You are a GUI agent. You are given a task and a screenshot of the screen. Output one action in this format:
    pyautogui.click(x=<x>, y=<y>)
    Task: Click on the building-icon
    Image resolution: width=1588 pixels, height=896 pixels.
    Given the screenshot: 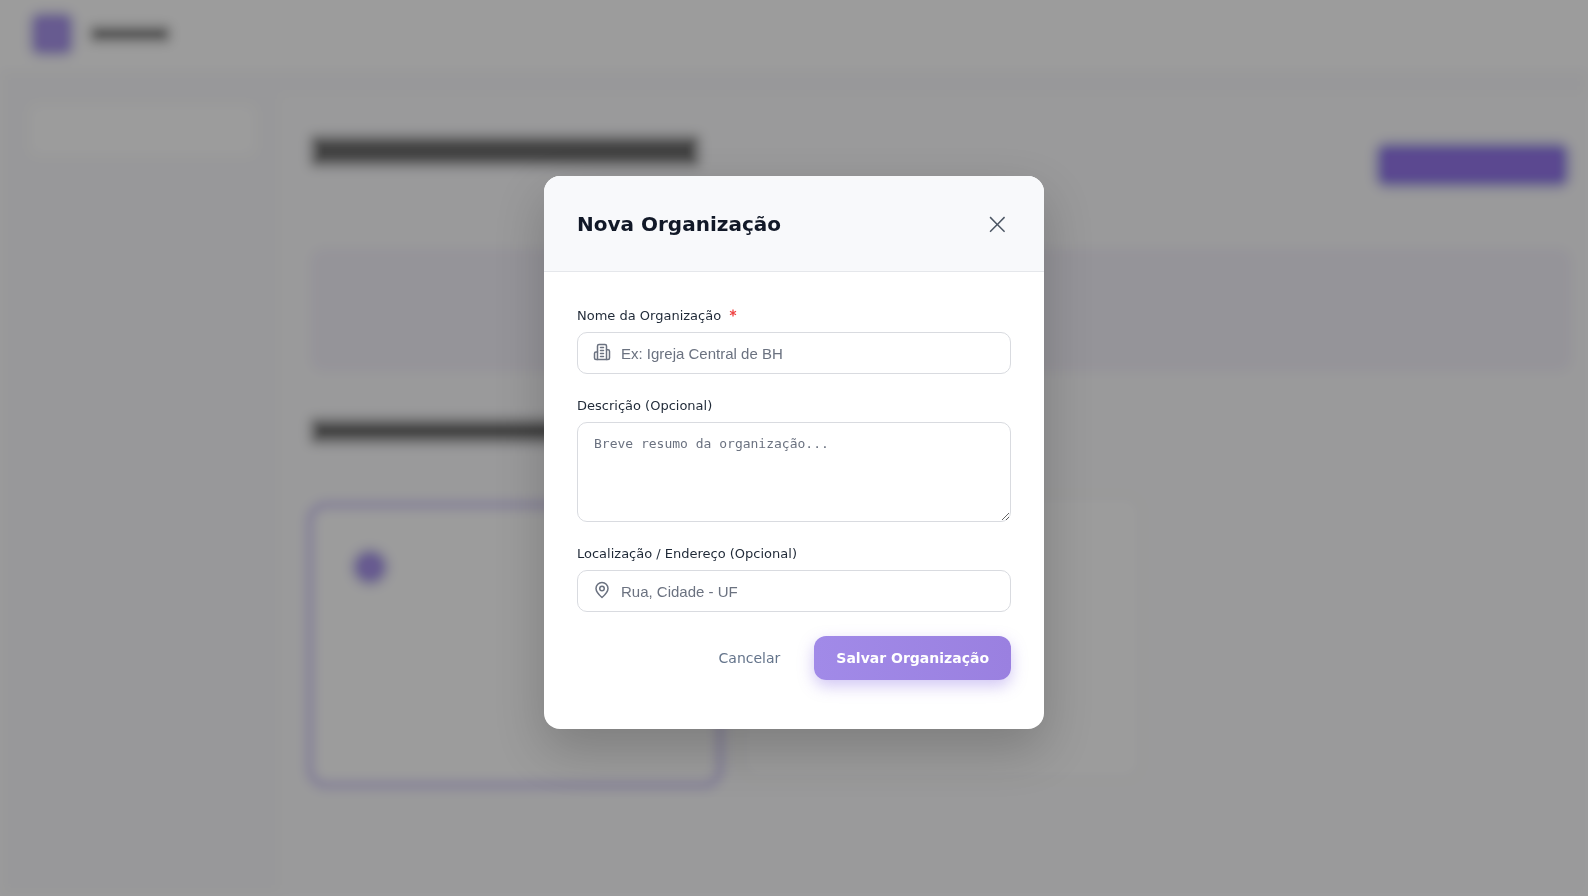 What is the action you would take?
    pyautogui.click(x=602, y=352)
    